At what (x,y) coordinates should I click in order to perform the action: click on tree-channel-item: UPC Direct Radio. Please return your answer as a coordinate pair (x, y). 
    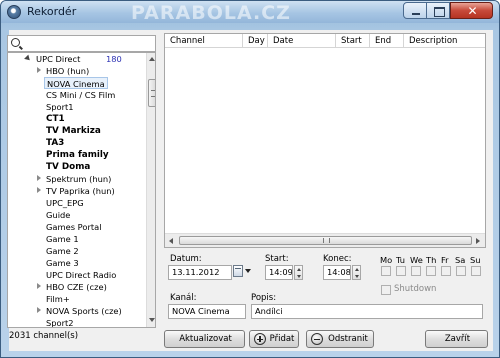
    Looking at the image, I should click on (77, 275).